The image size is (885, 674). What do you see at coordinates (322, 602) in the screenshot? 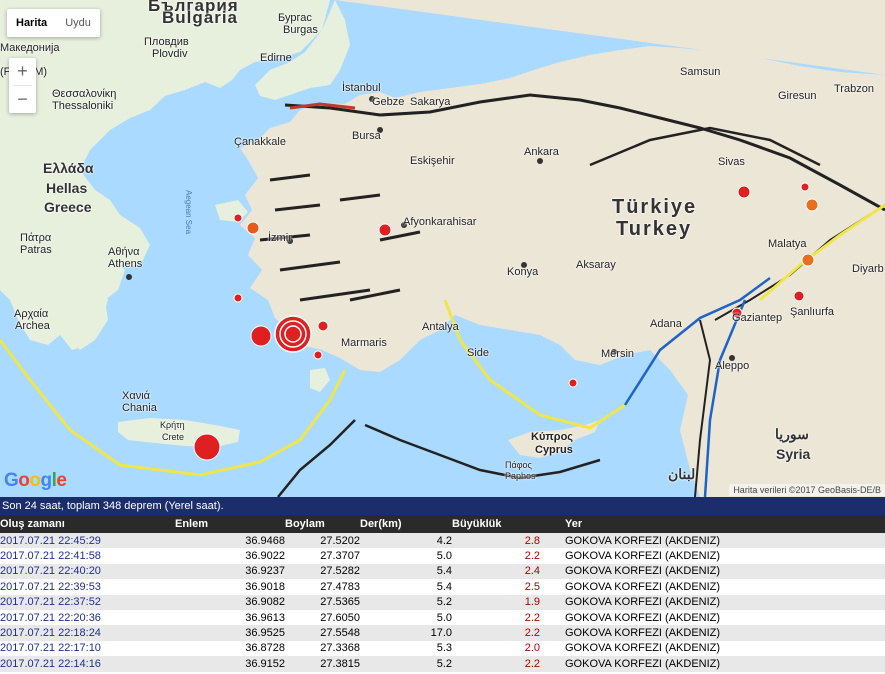
I see `cell-longitude: 27.5365` at bounding box center [322, 602].